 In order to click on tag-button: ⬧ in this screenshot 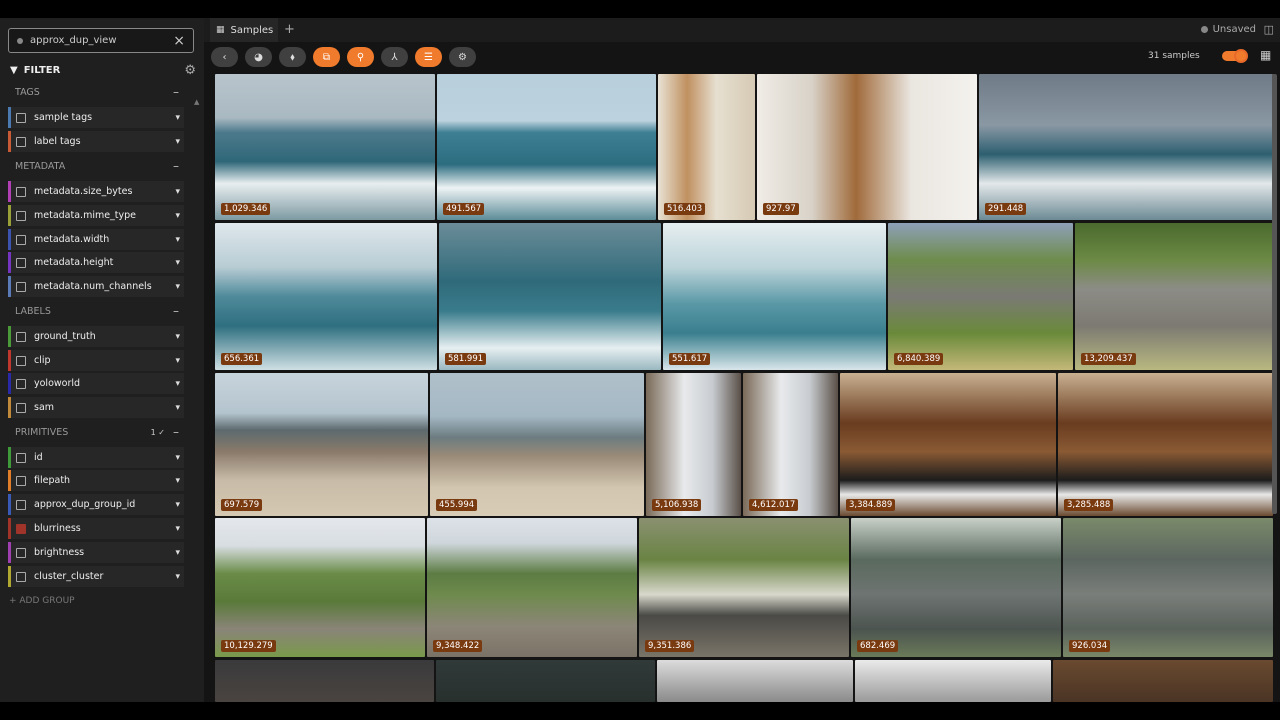, I will do `click(292, 57)`.